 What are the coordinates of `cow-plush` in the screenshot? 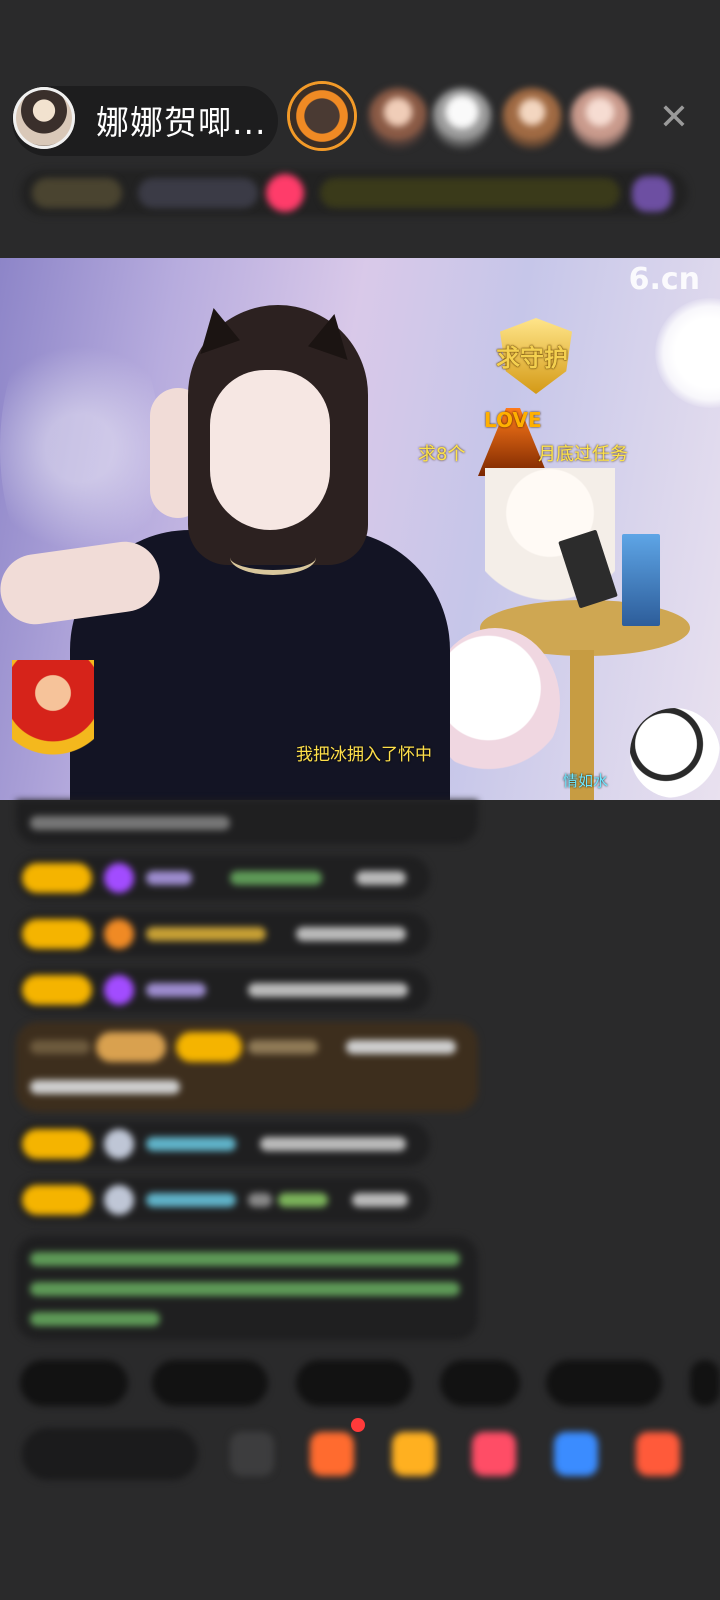 It's located at (675, 753).